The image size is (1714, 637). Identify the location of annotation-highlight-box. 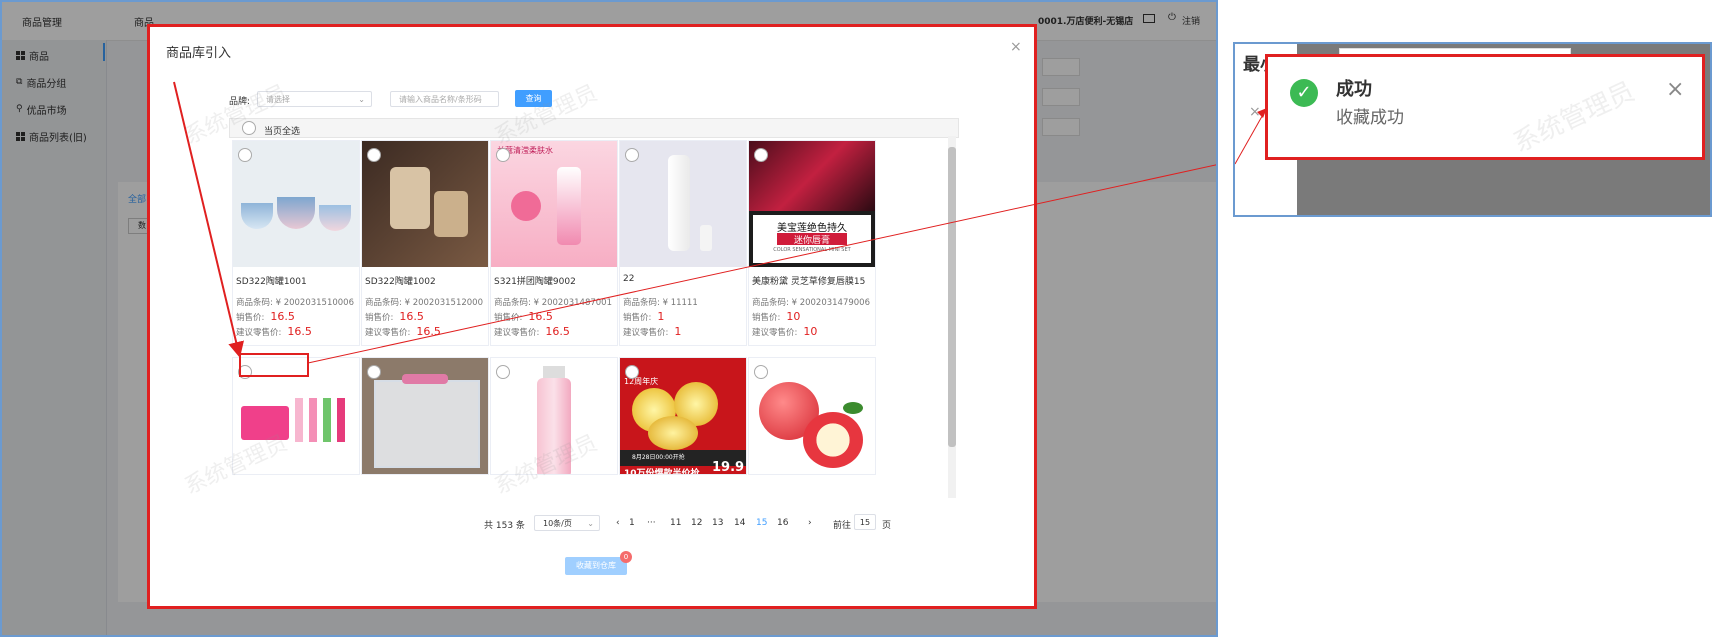
(274, 365).